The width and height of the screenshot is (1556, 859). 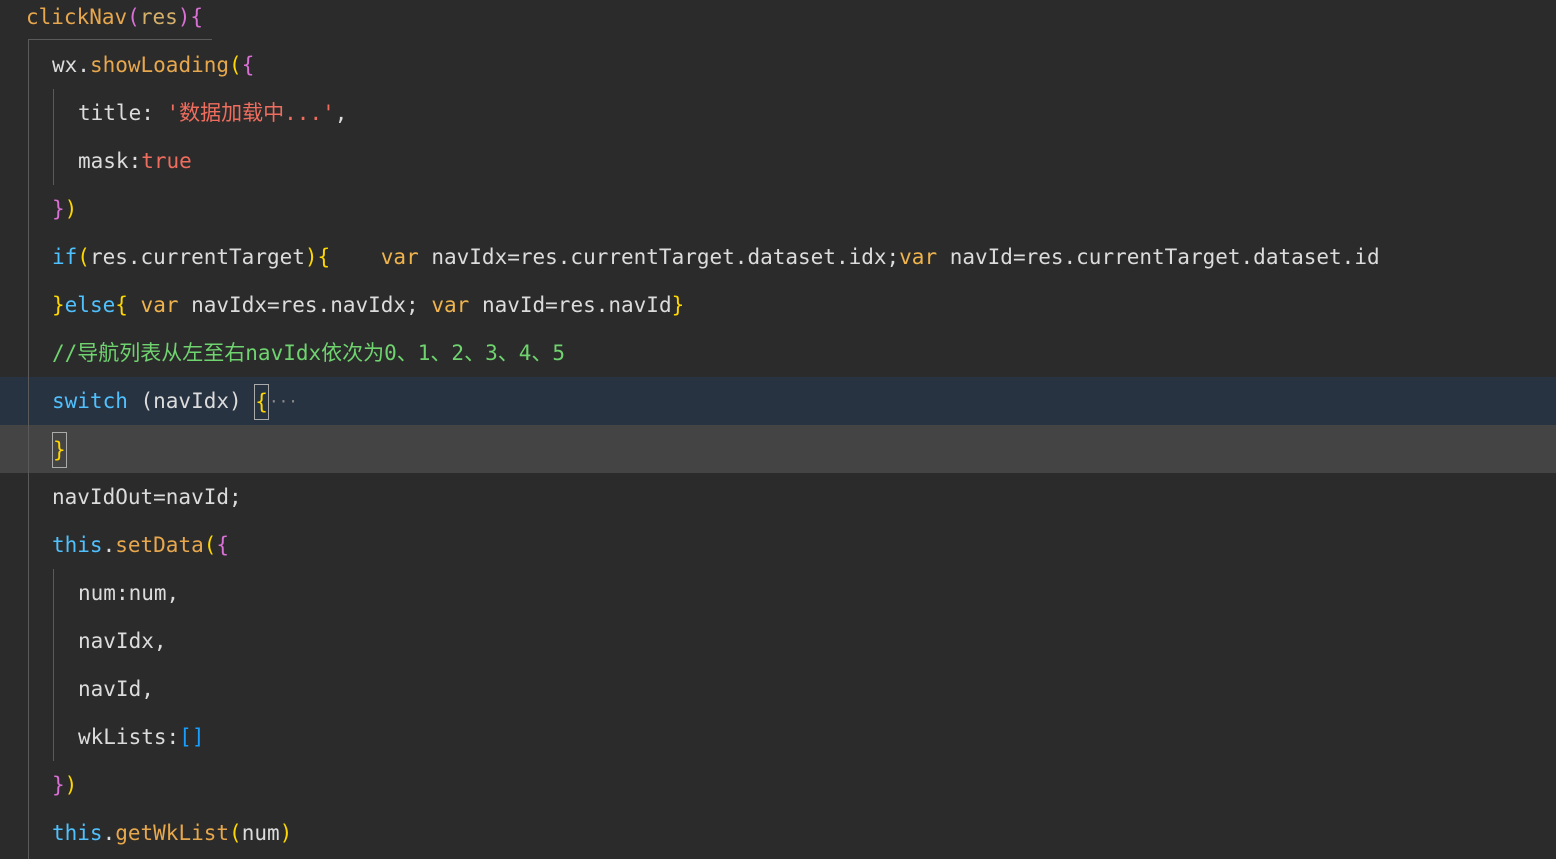 What do you see at coordinates (116, 641) in the screenshot?
I see `property-key: navIdx` at bounding box center [116, 641].